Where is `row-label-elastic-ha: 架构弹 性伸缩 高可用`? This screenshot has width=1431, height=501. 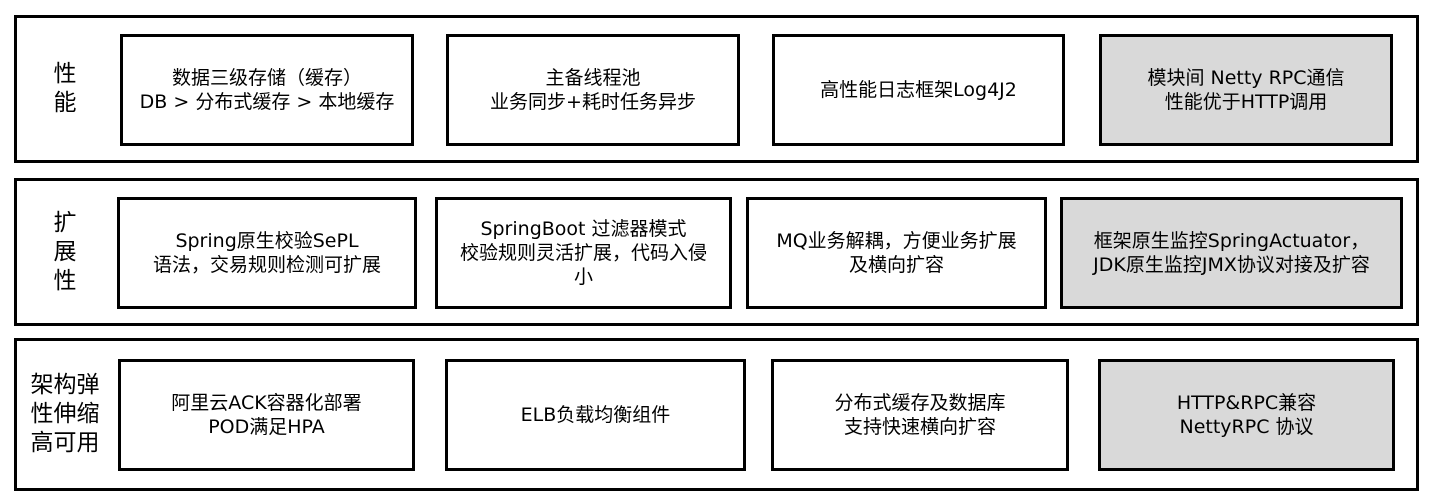 row-label-elastic-ha: 架构弹 性伸缩 高可用 is located at coordinates (65, 414).